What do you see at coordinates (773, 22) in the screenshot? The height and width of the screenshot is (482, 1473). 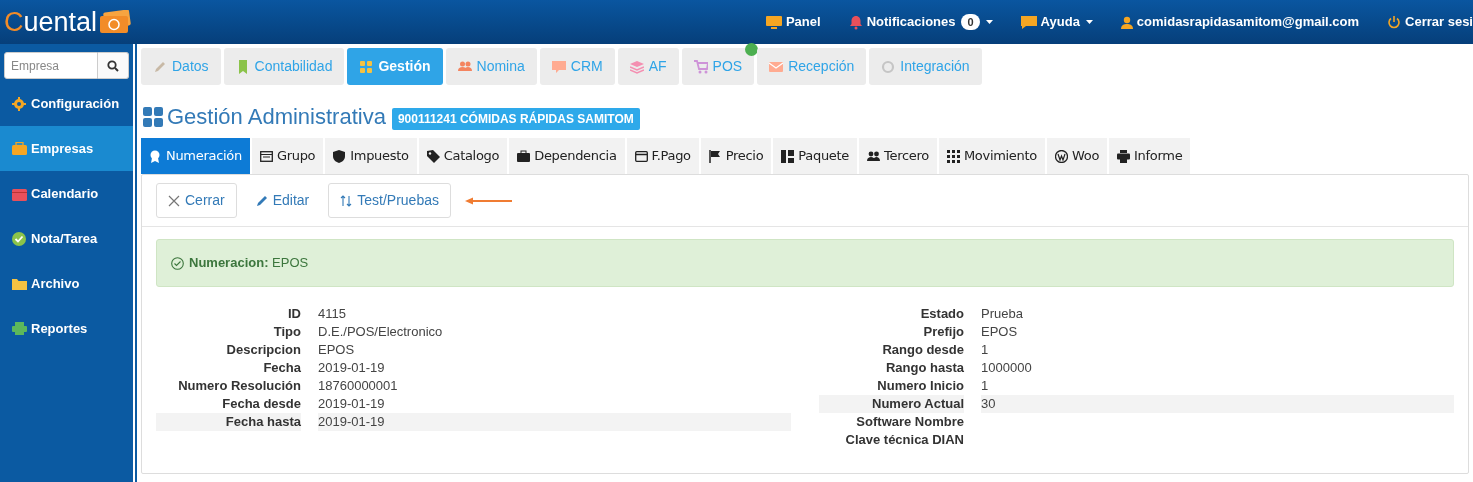 I see `monitor-icon` at bounding box center [773, 22].